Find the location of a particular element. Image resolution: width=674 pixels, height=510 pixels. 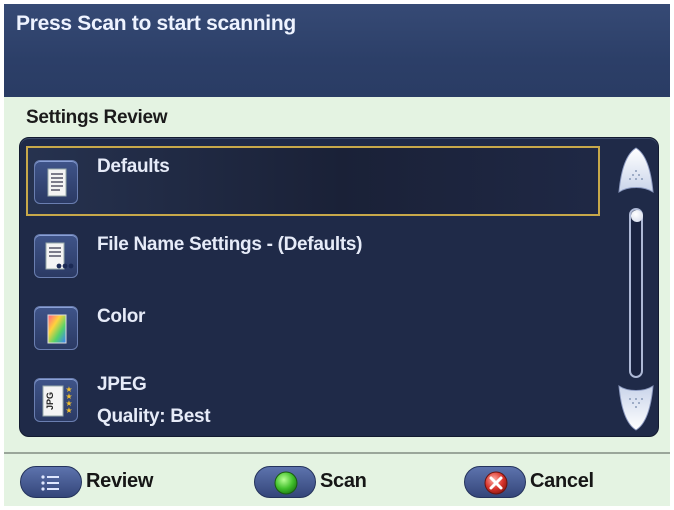

list-scrollbar is located at coordinates (636, 289).